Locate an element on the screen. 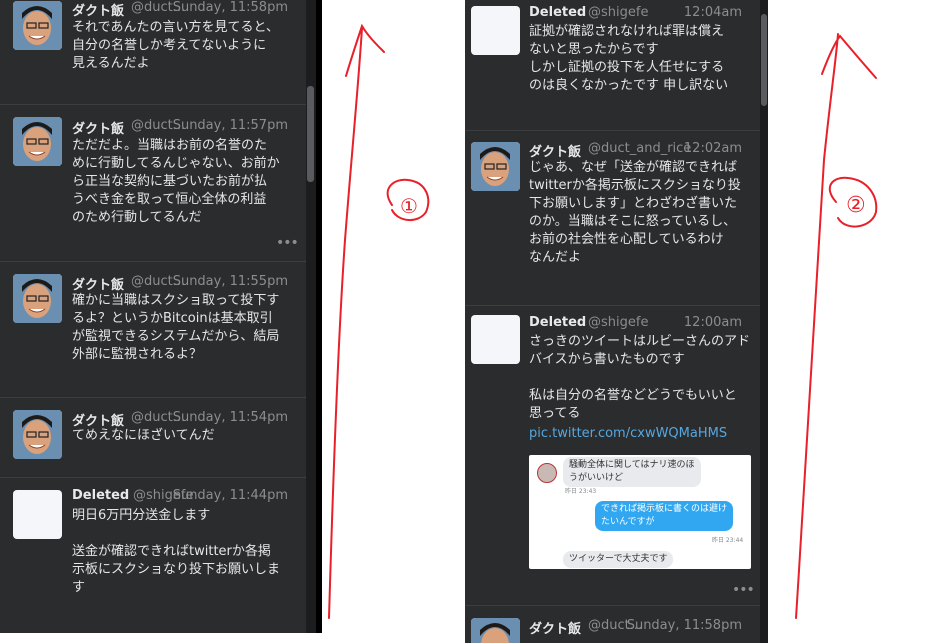 The height and width of the screenshot is (643, 947). annotation-label-1: ① is located at coordinates (409, 206).